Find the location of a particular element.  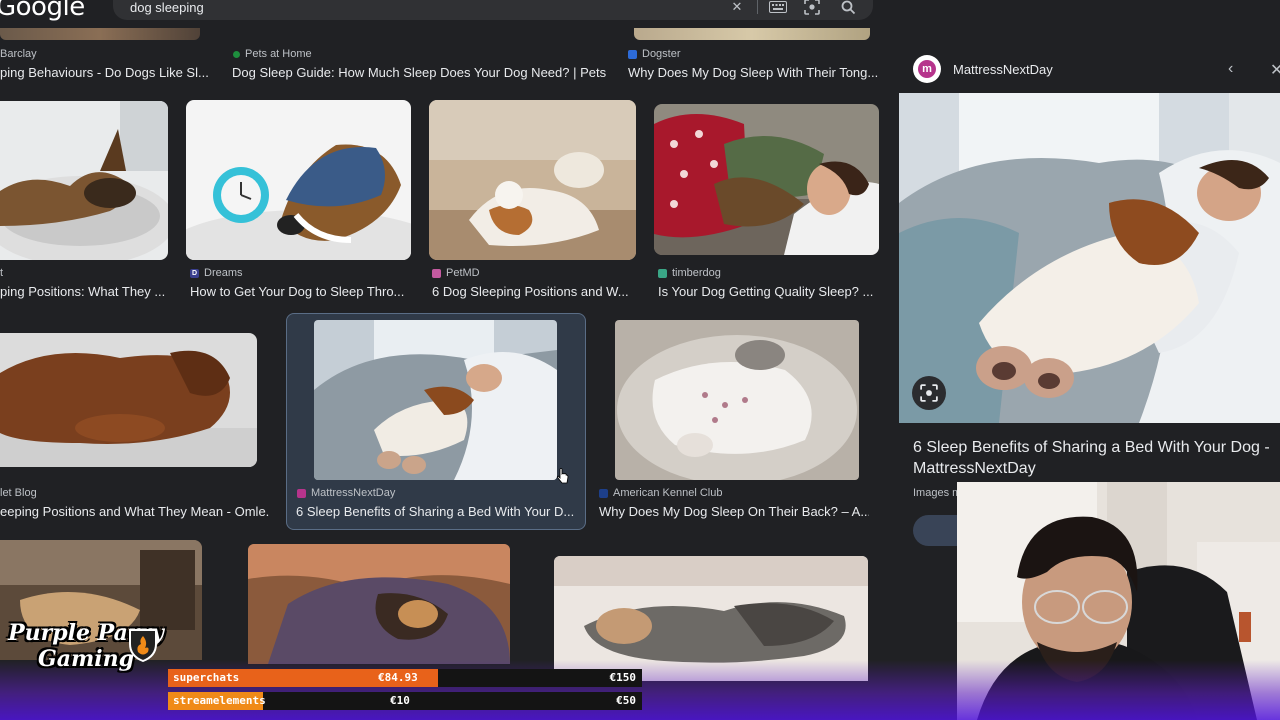

result-source: let Blog is located at coordinates (18, 493).